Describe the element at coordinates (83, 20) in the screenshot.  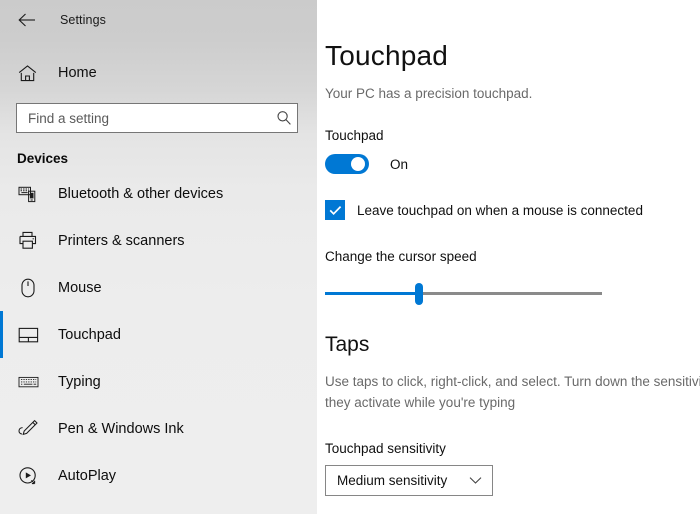
I see `window-title: Settings` at that location.